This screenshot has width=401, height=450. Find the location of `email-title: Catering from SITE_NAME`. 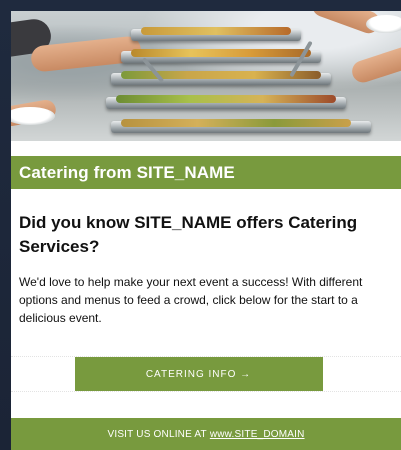

email-title: Catering from SITE_NAME is located at coordinates (127, 172).